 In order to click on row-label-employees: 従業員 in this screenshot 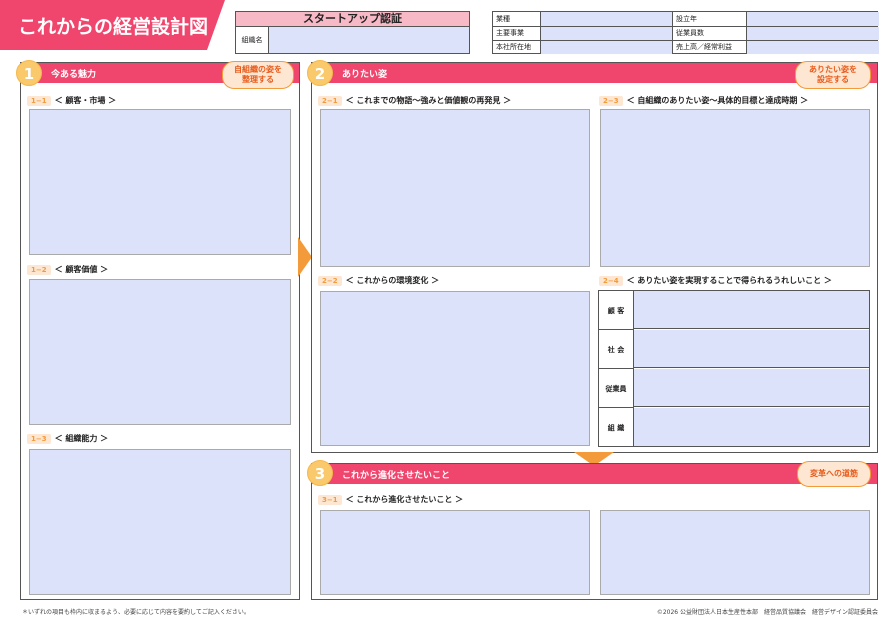, I will do `click(616, 389)`.